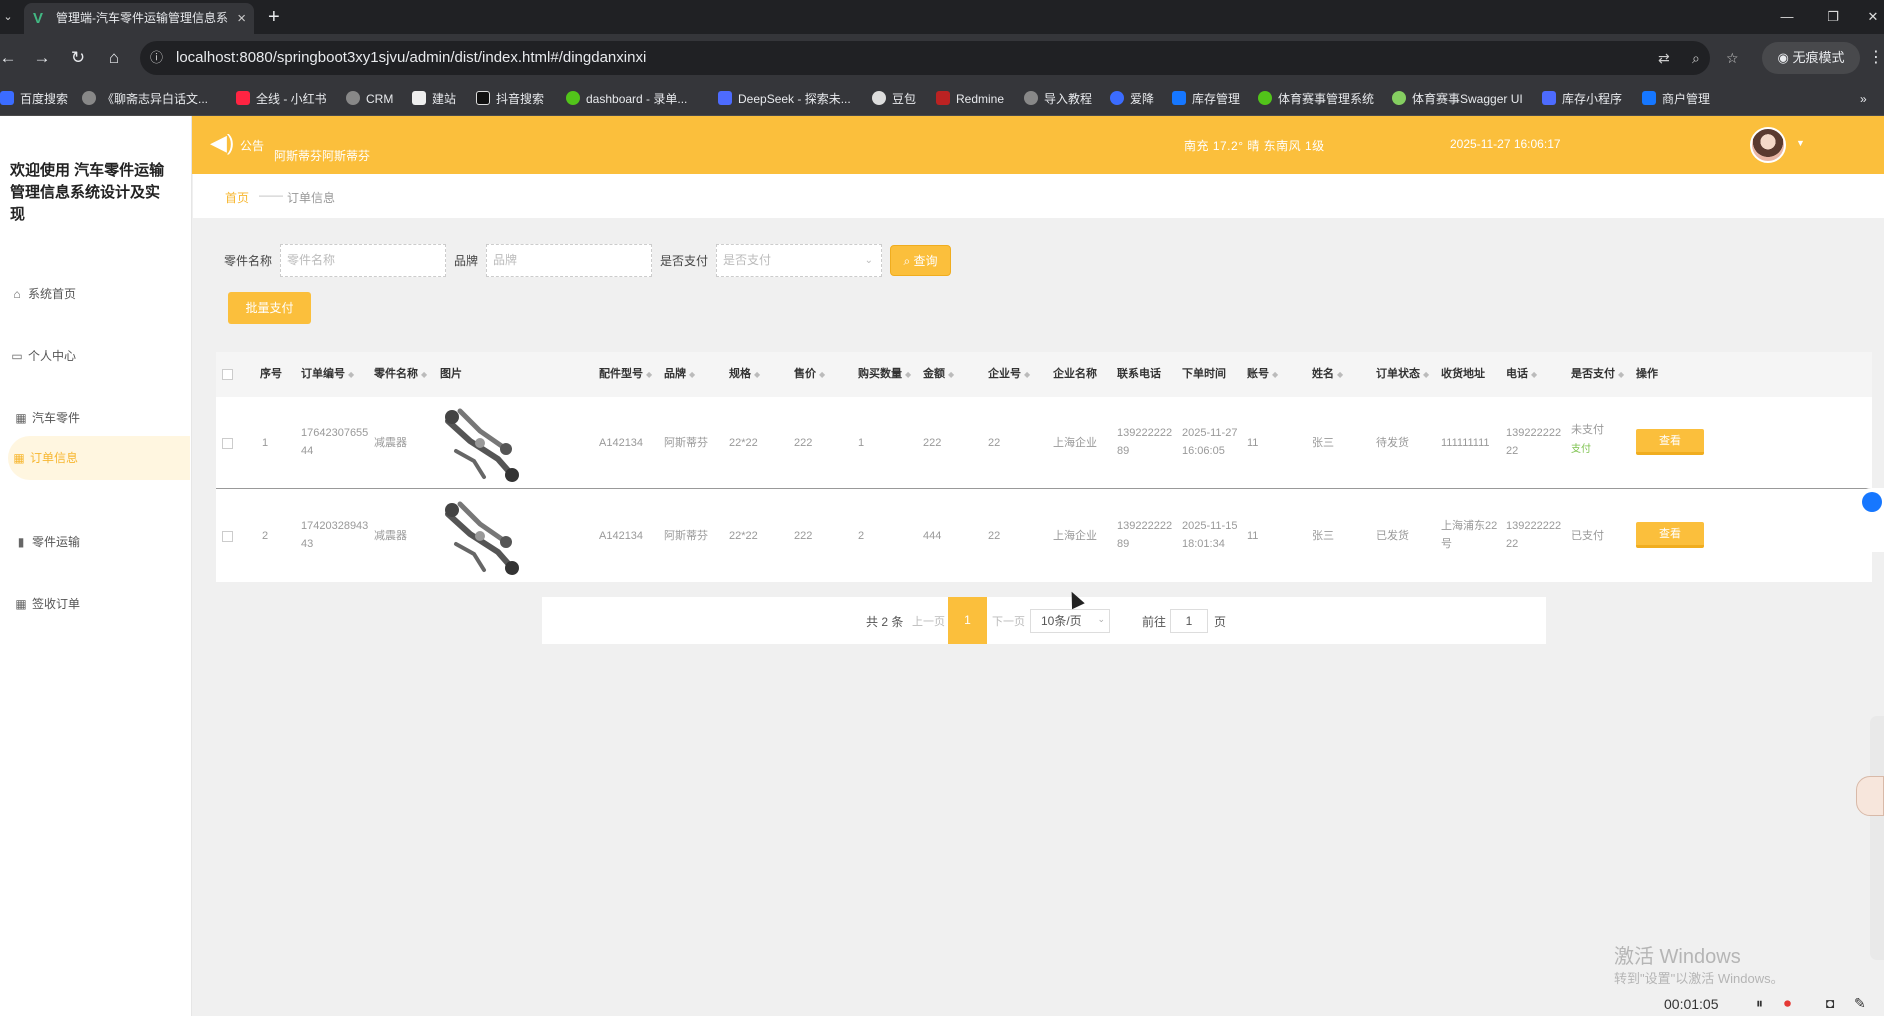 The width and height of the screenshot is (1884, 1016). I want to click on close-window-icon: ✕, so click(1867, 17).